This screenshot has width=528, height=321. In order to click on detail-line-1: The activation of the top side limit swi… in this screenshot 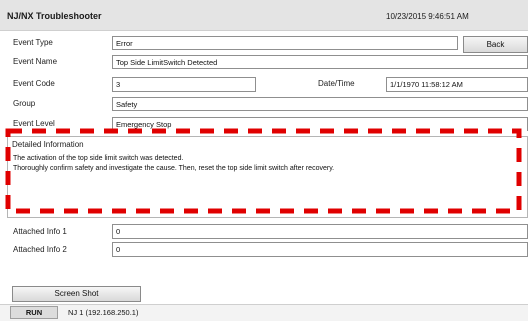, I will do `click(98, 158)`.